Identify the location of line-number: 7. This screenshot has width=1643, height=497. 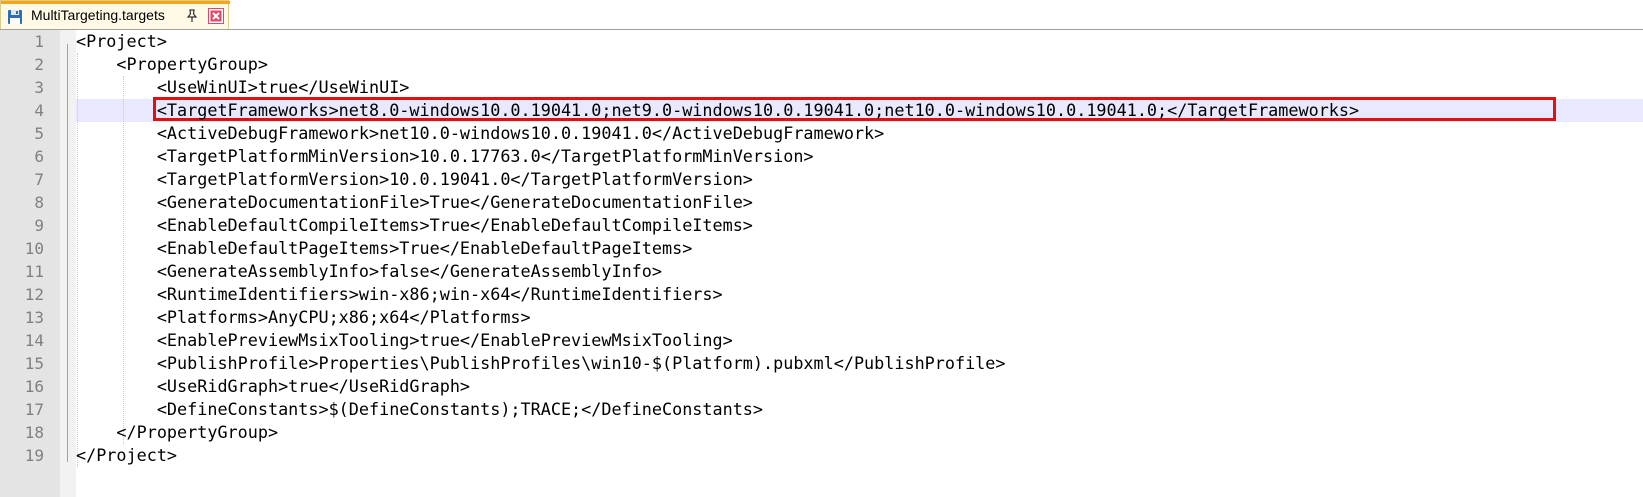
(39, 179).